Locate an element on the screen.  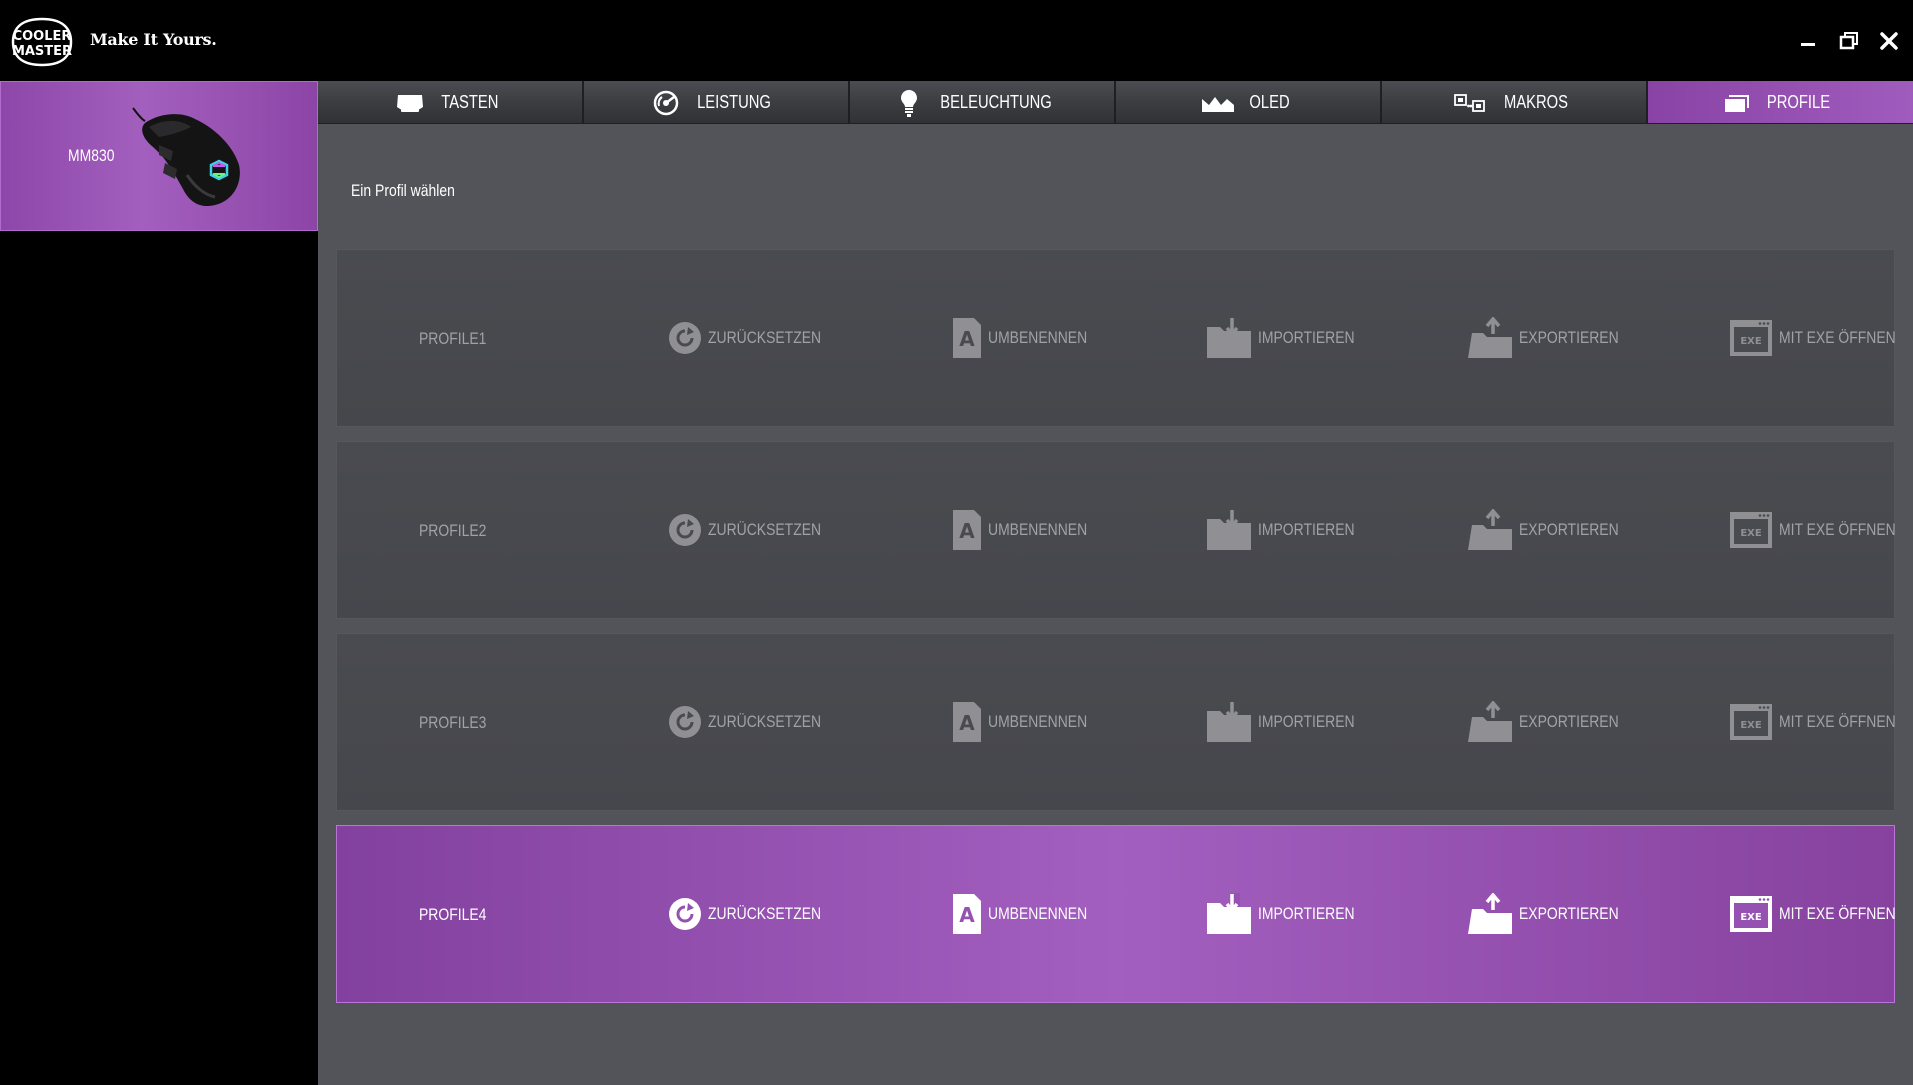
tab-label: MAKROS is located at coordinates (1536, 102).